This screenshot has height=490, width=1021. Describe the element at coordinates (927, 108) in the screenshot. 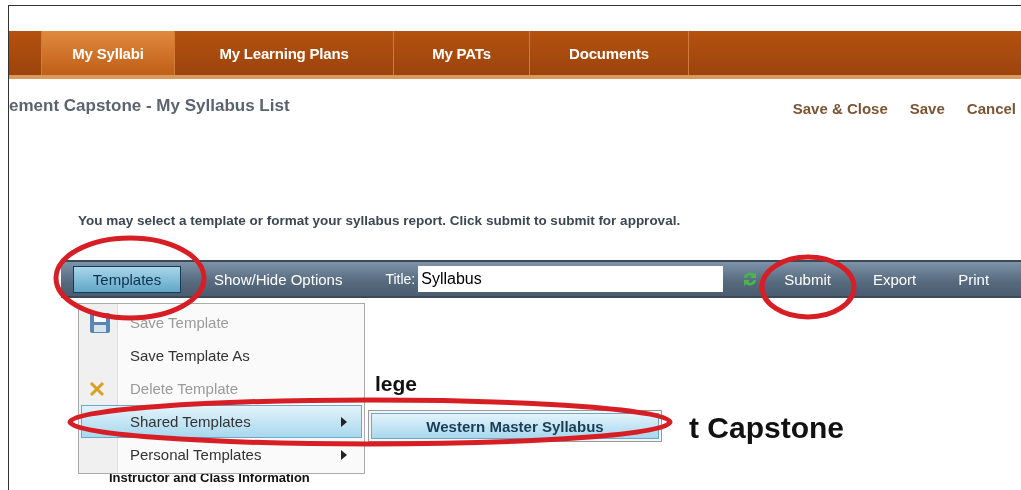

I see `action-link: Save` at that location.